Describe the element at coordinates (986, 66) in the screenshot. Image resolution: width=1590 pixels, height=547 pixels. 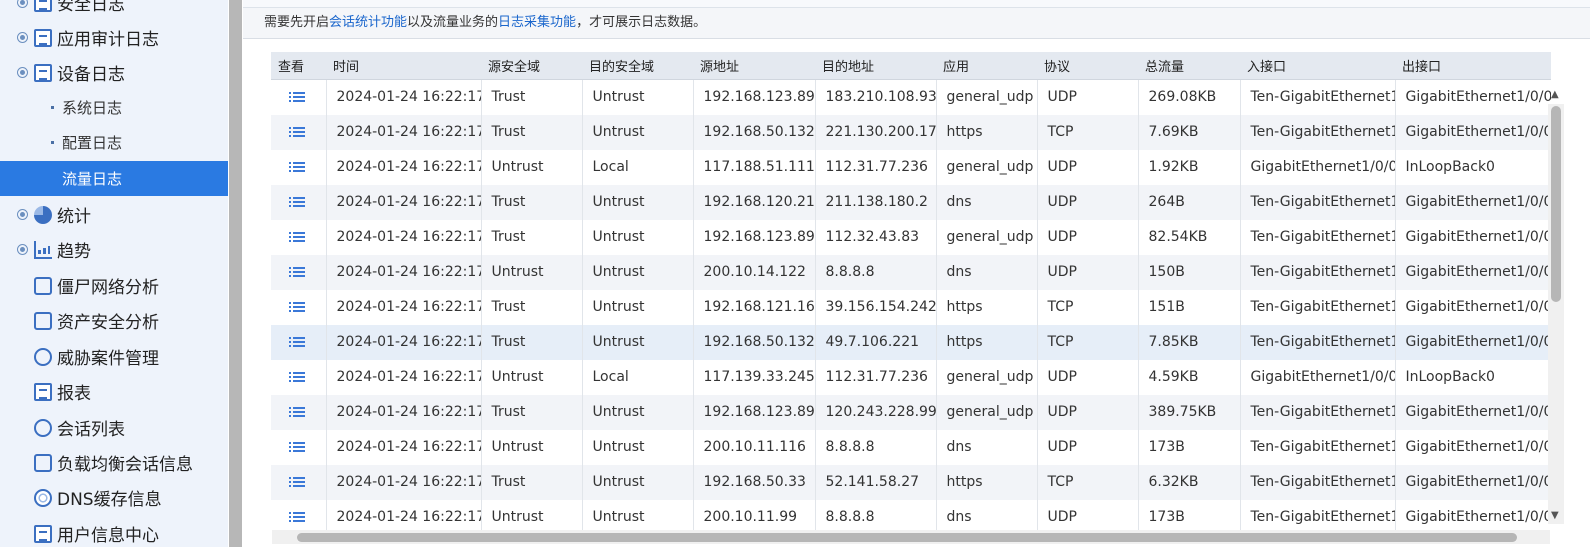
I see `column-header-app: 应用` at that location.